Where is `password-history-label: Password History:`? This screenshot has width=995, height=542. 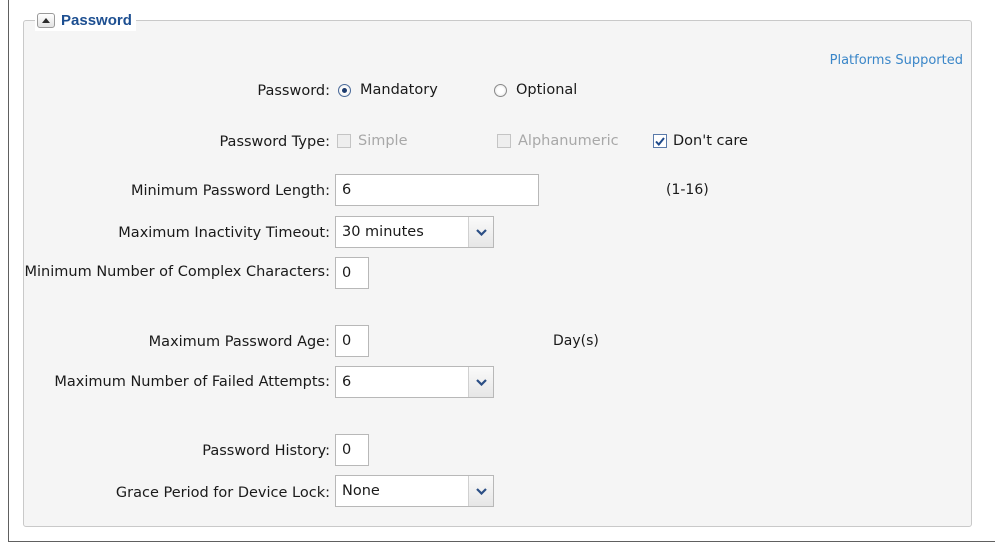
password-history-label: Password History: is located at coordinates (266, 451).